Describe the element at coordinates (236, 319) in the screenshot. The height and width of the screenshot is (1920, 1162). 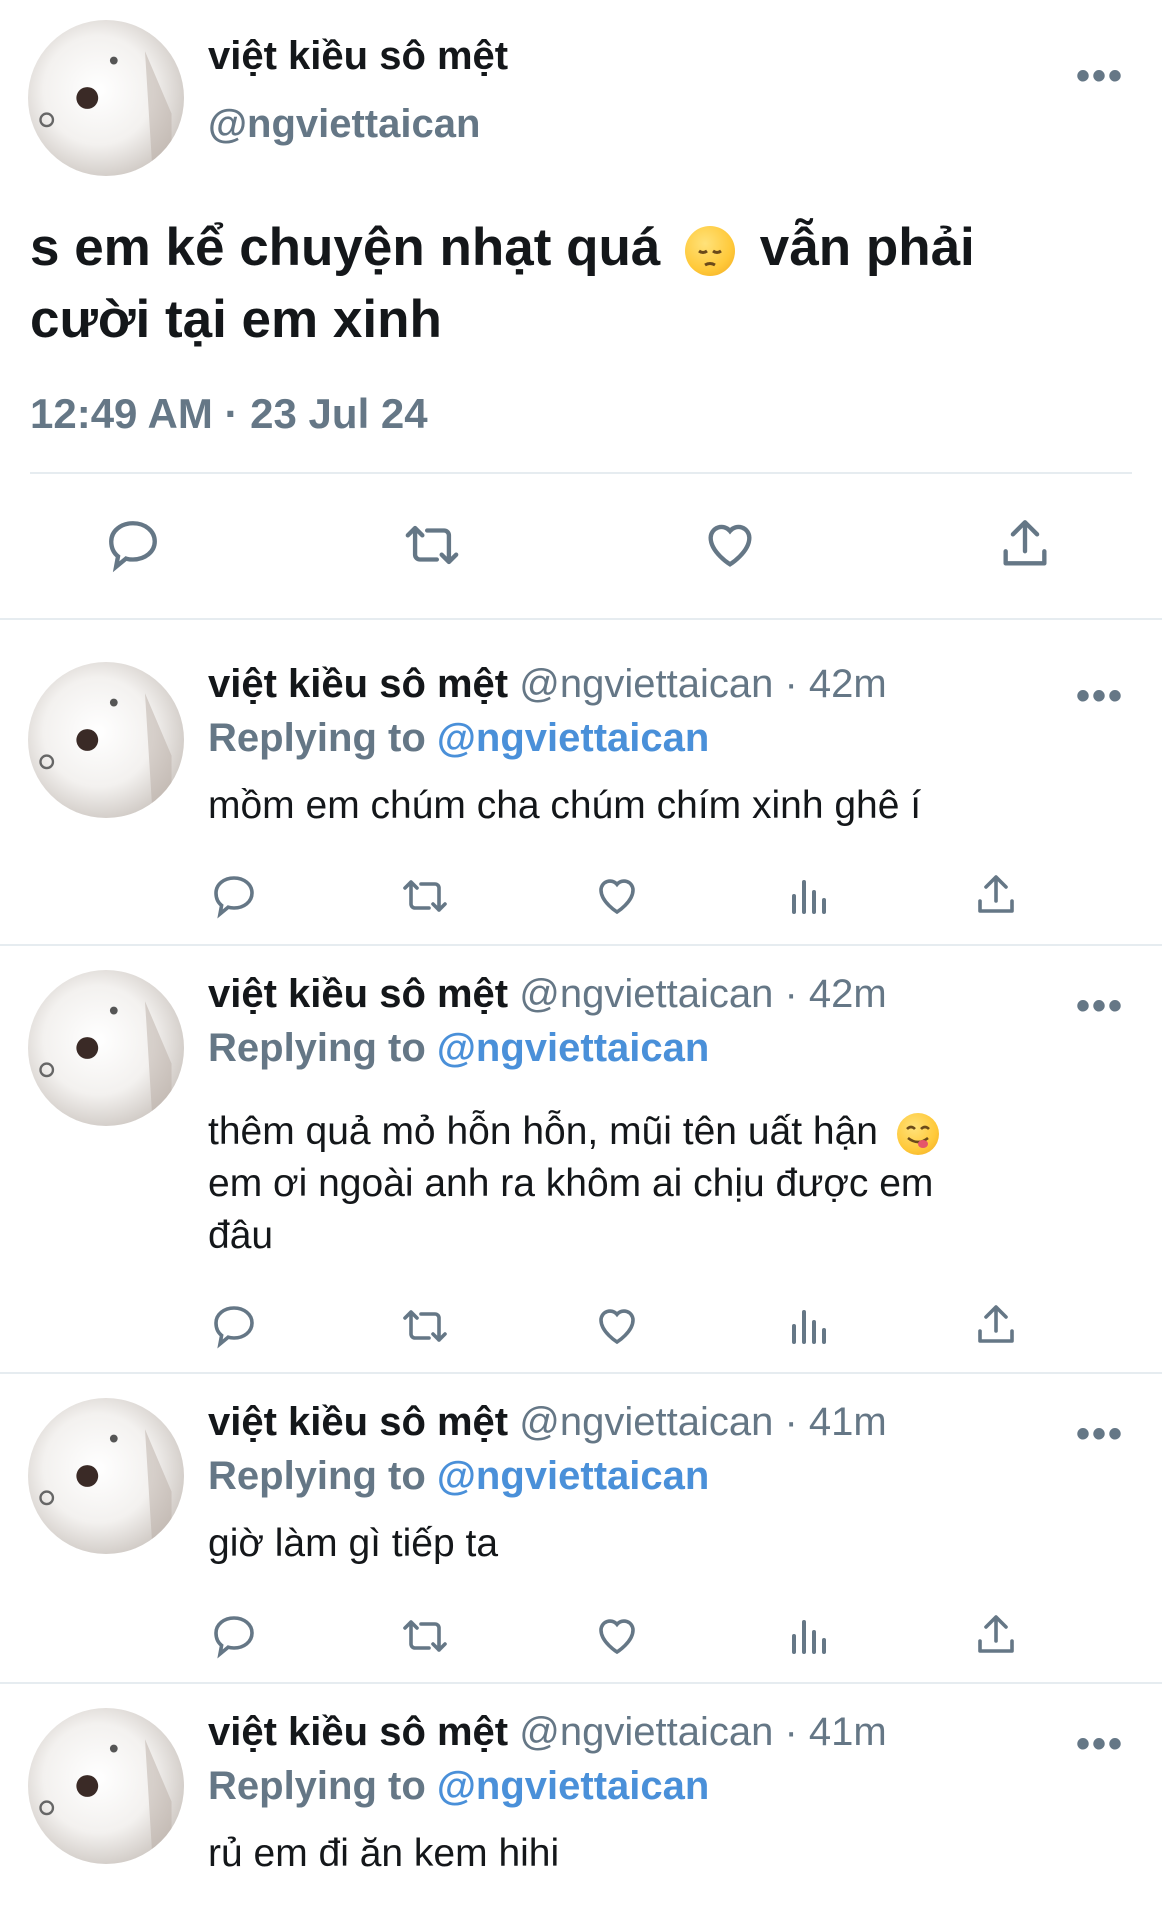
I see `tweet-text-line: cười tại em xinh` at that location.